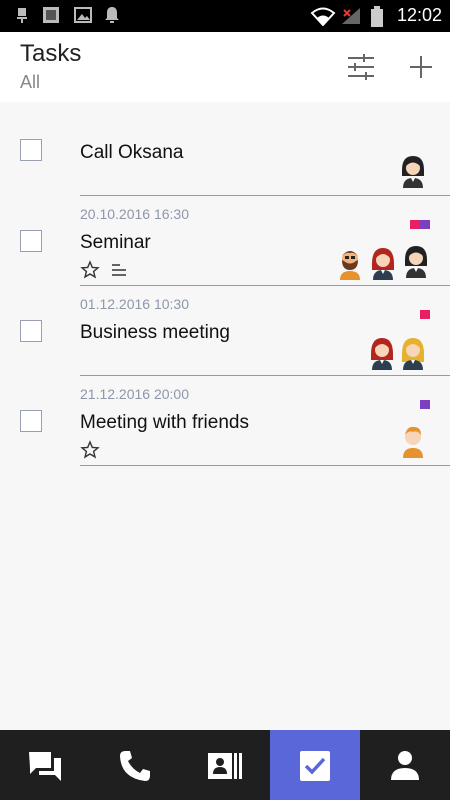  I want to click on avatar-woman-blonde, so click(413, 354).